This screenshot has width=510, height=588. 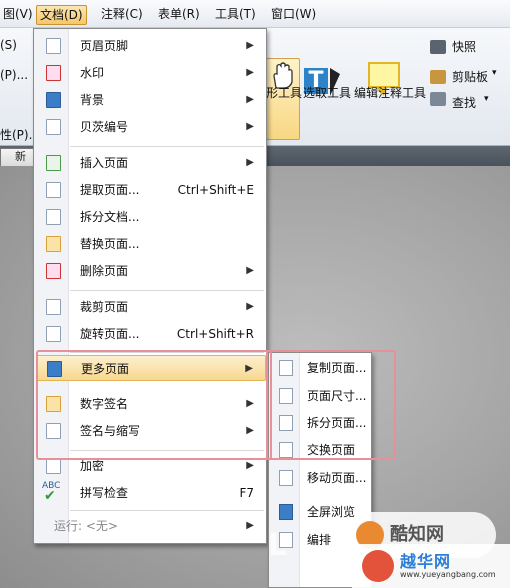 What do you see at coordinates (53, 190) in the screenshot?
I see `extract-pages-icon` at bounding box center [53, 190].